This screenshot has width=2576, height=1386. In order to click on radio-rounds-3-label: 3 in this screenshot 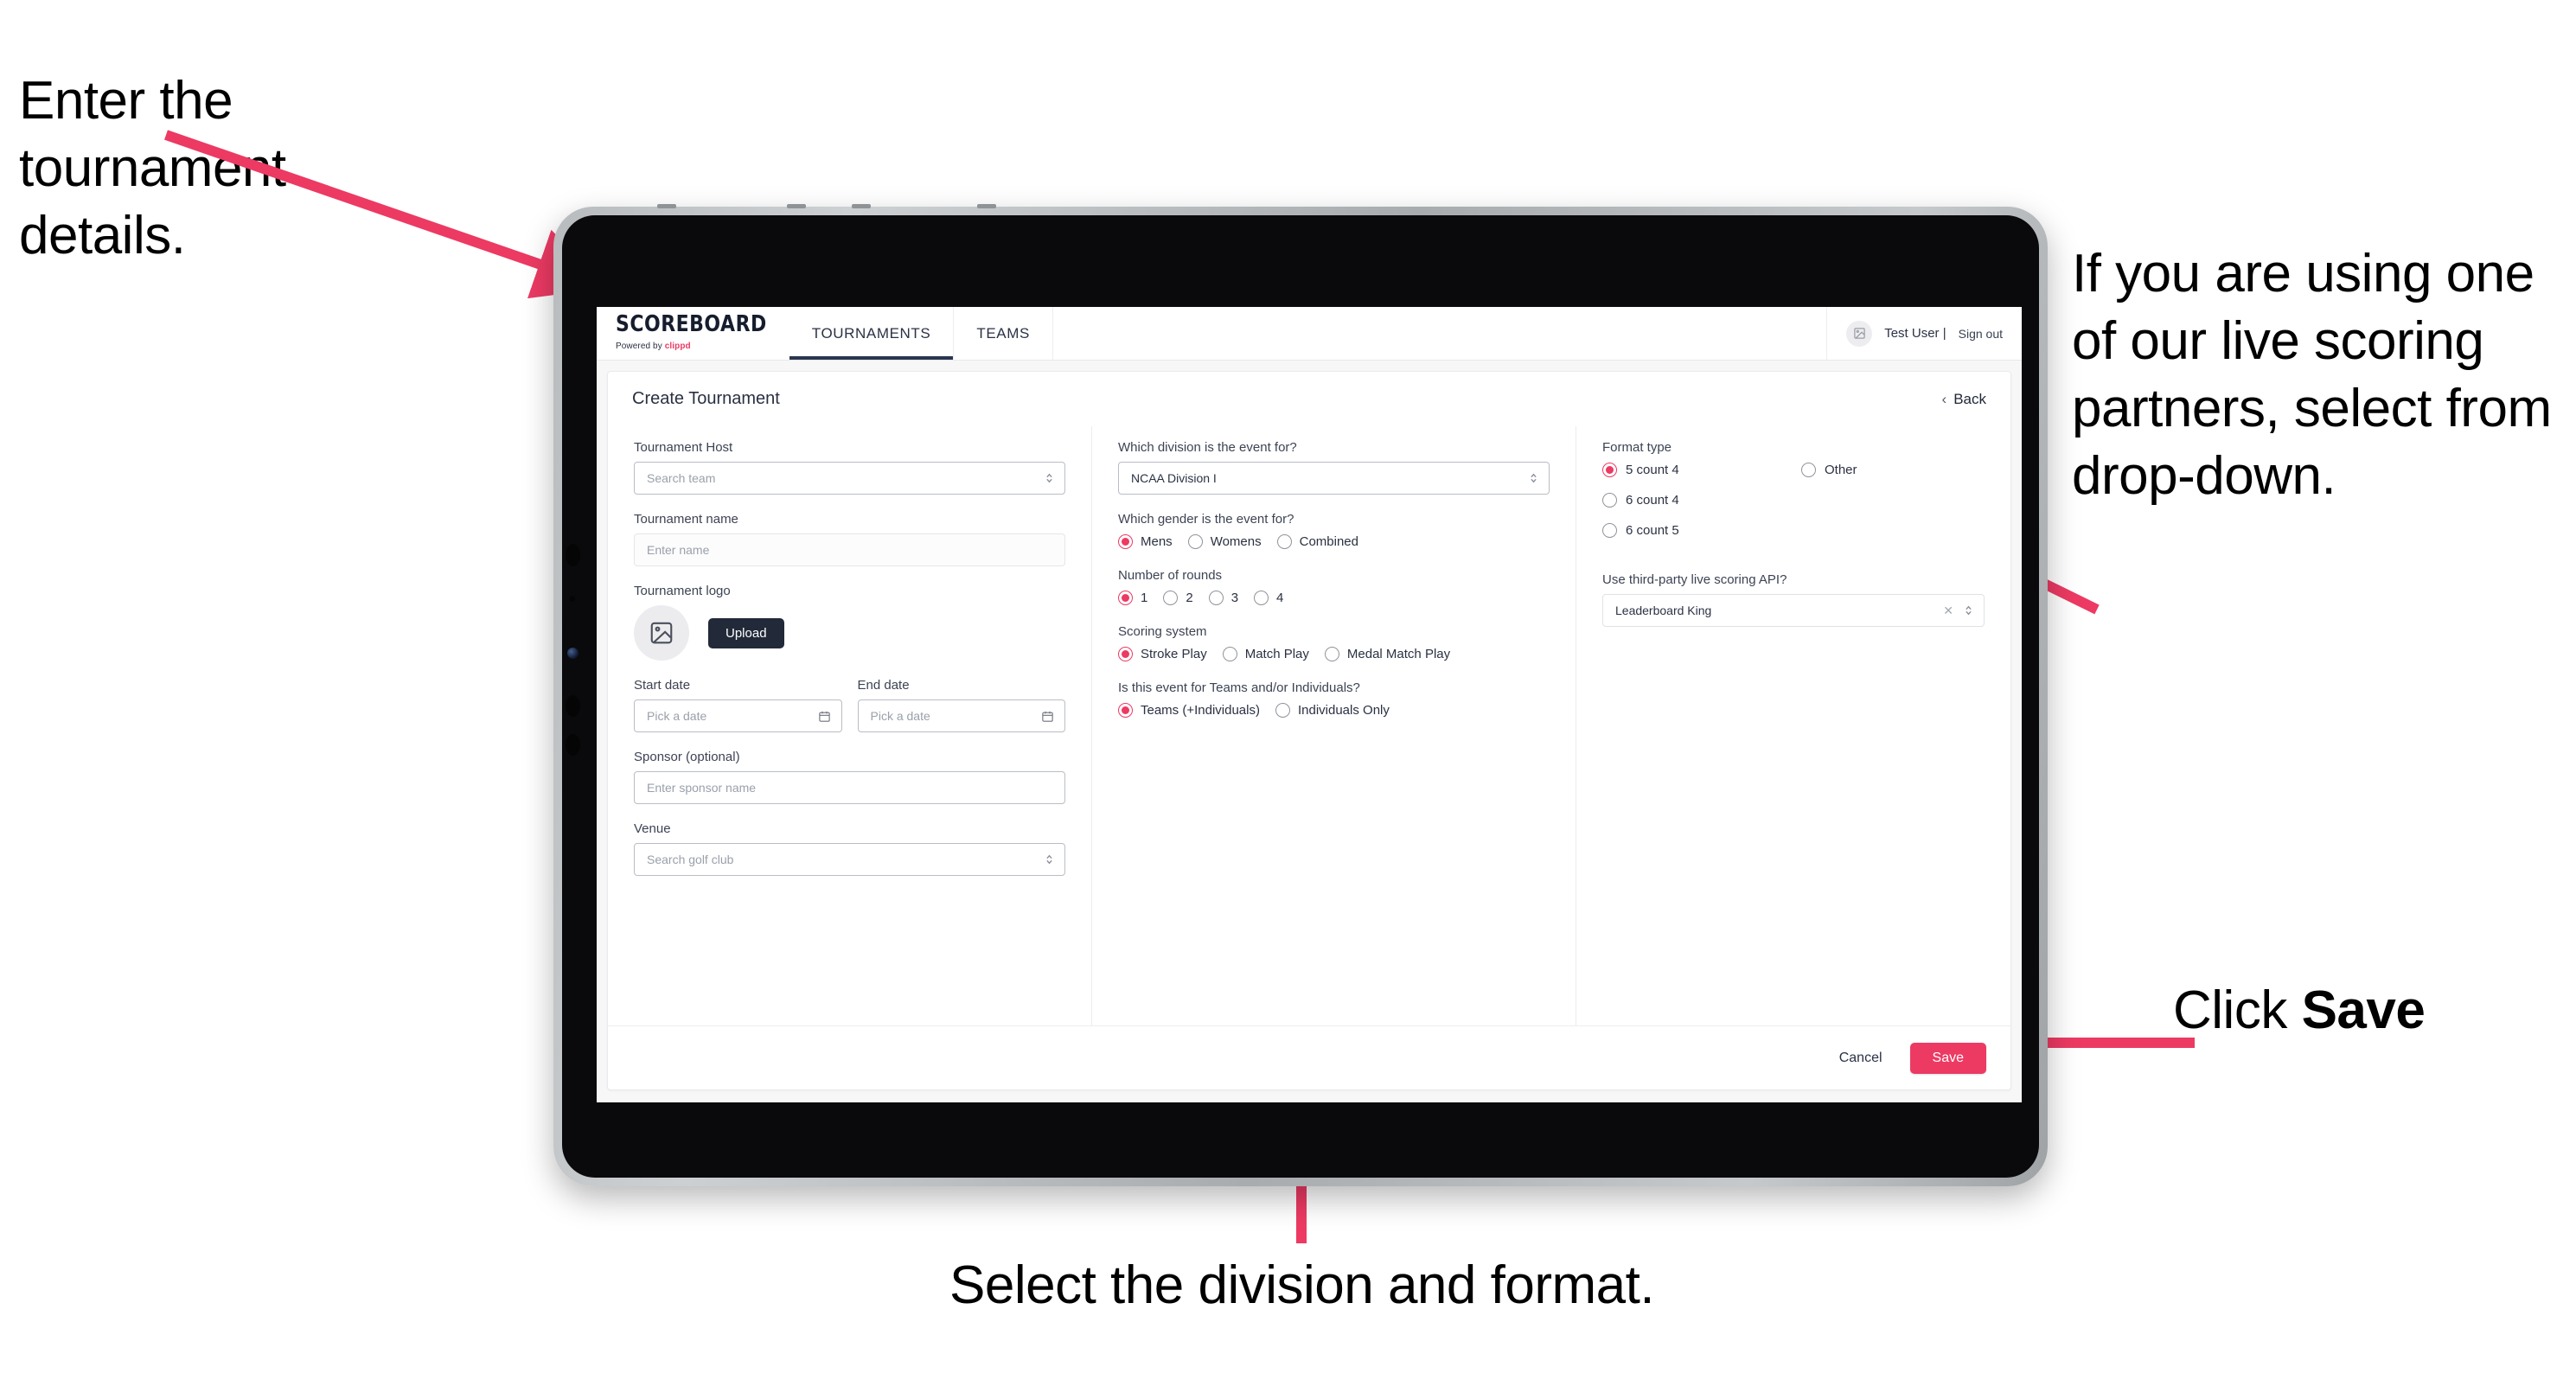, I will do `click(1235, 598)`.